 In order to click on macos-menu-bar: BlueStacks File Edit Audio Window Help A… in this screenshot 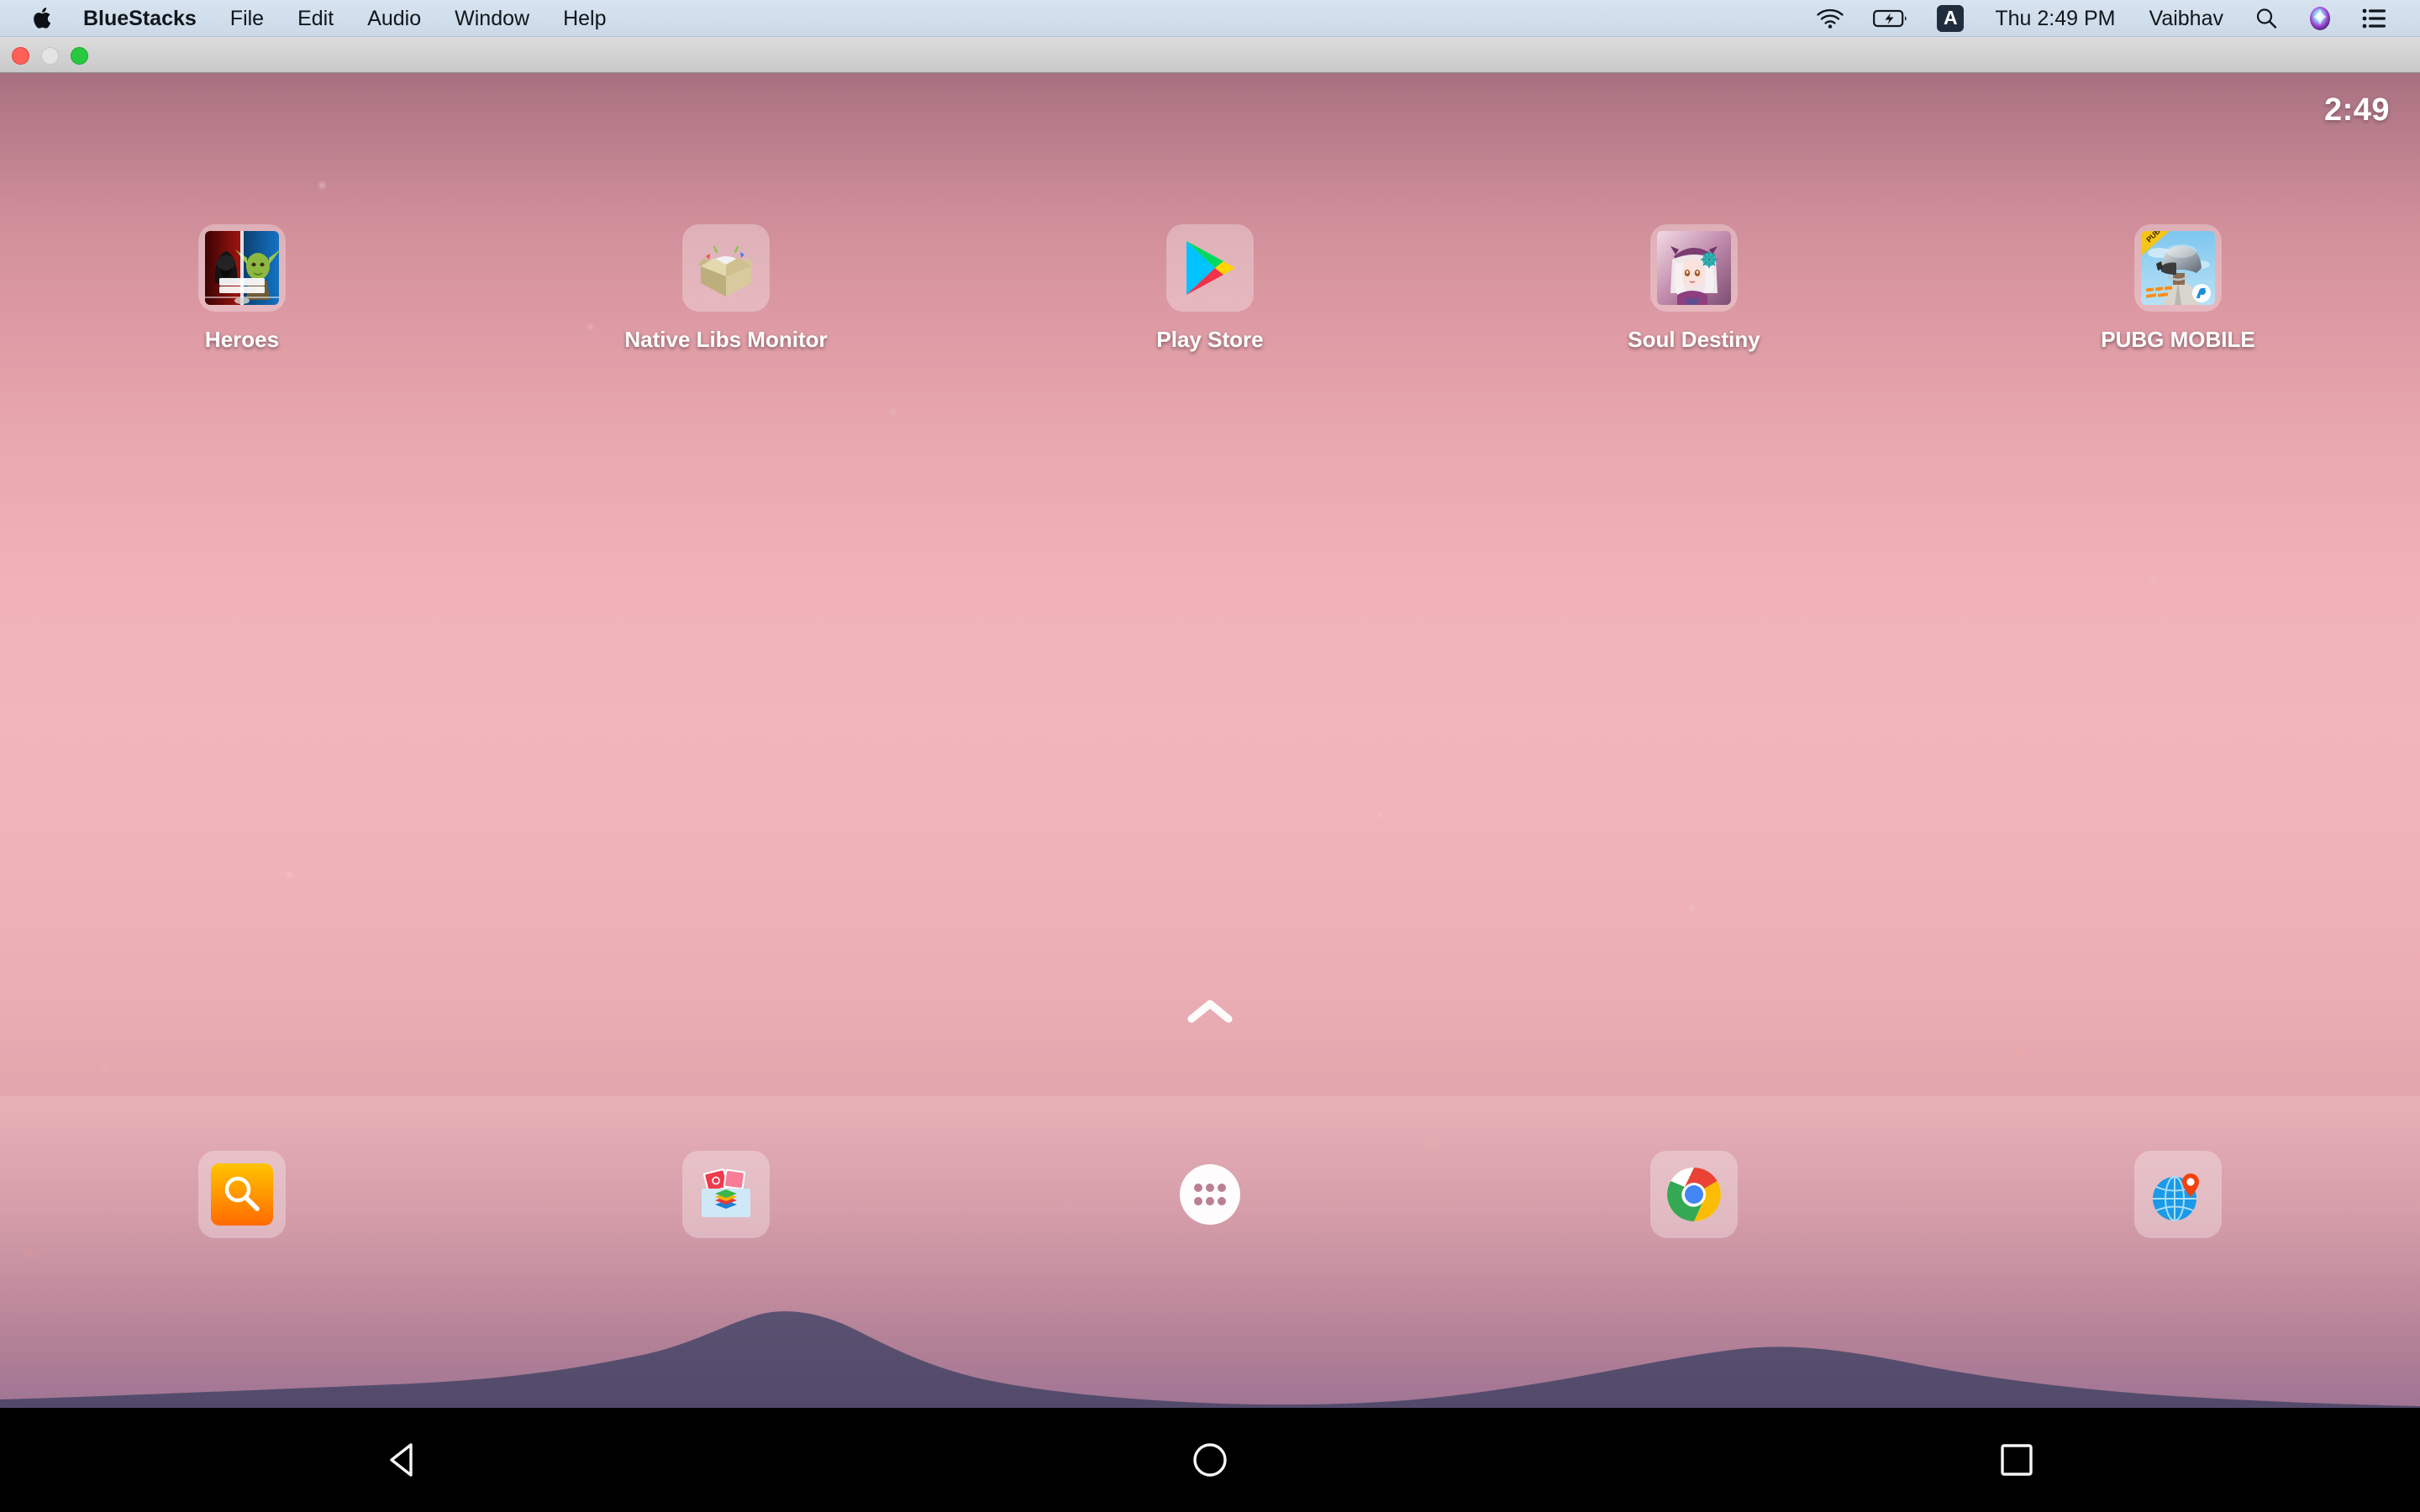, I will do `click(1210, 18)`.